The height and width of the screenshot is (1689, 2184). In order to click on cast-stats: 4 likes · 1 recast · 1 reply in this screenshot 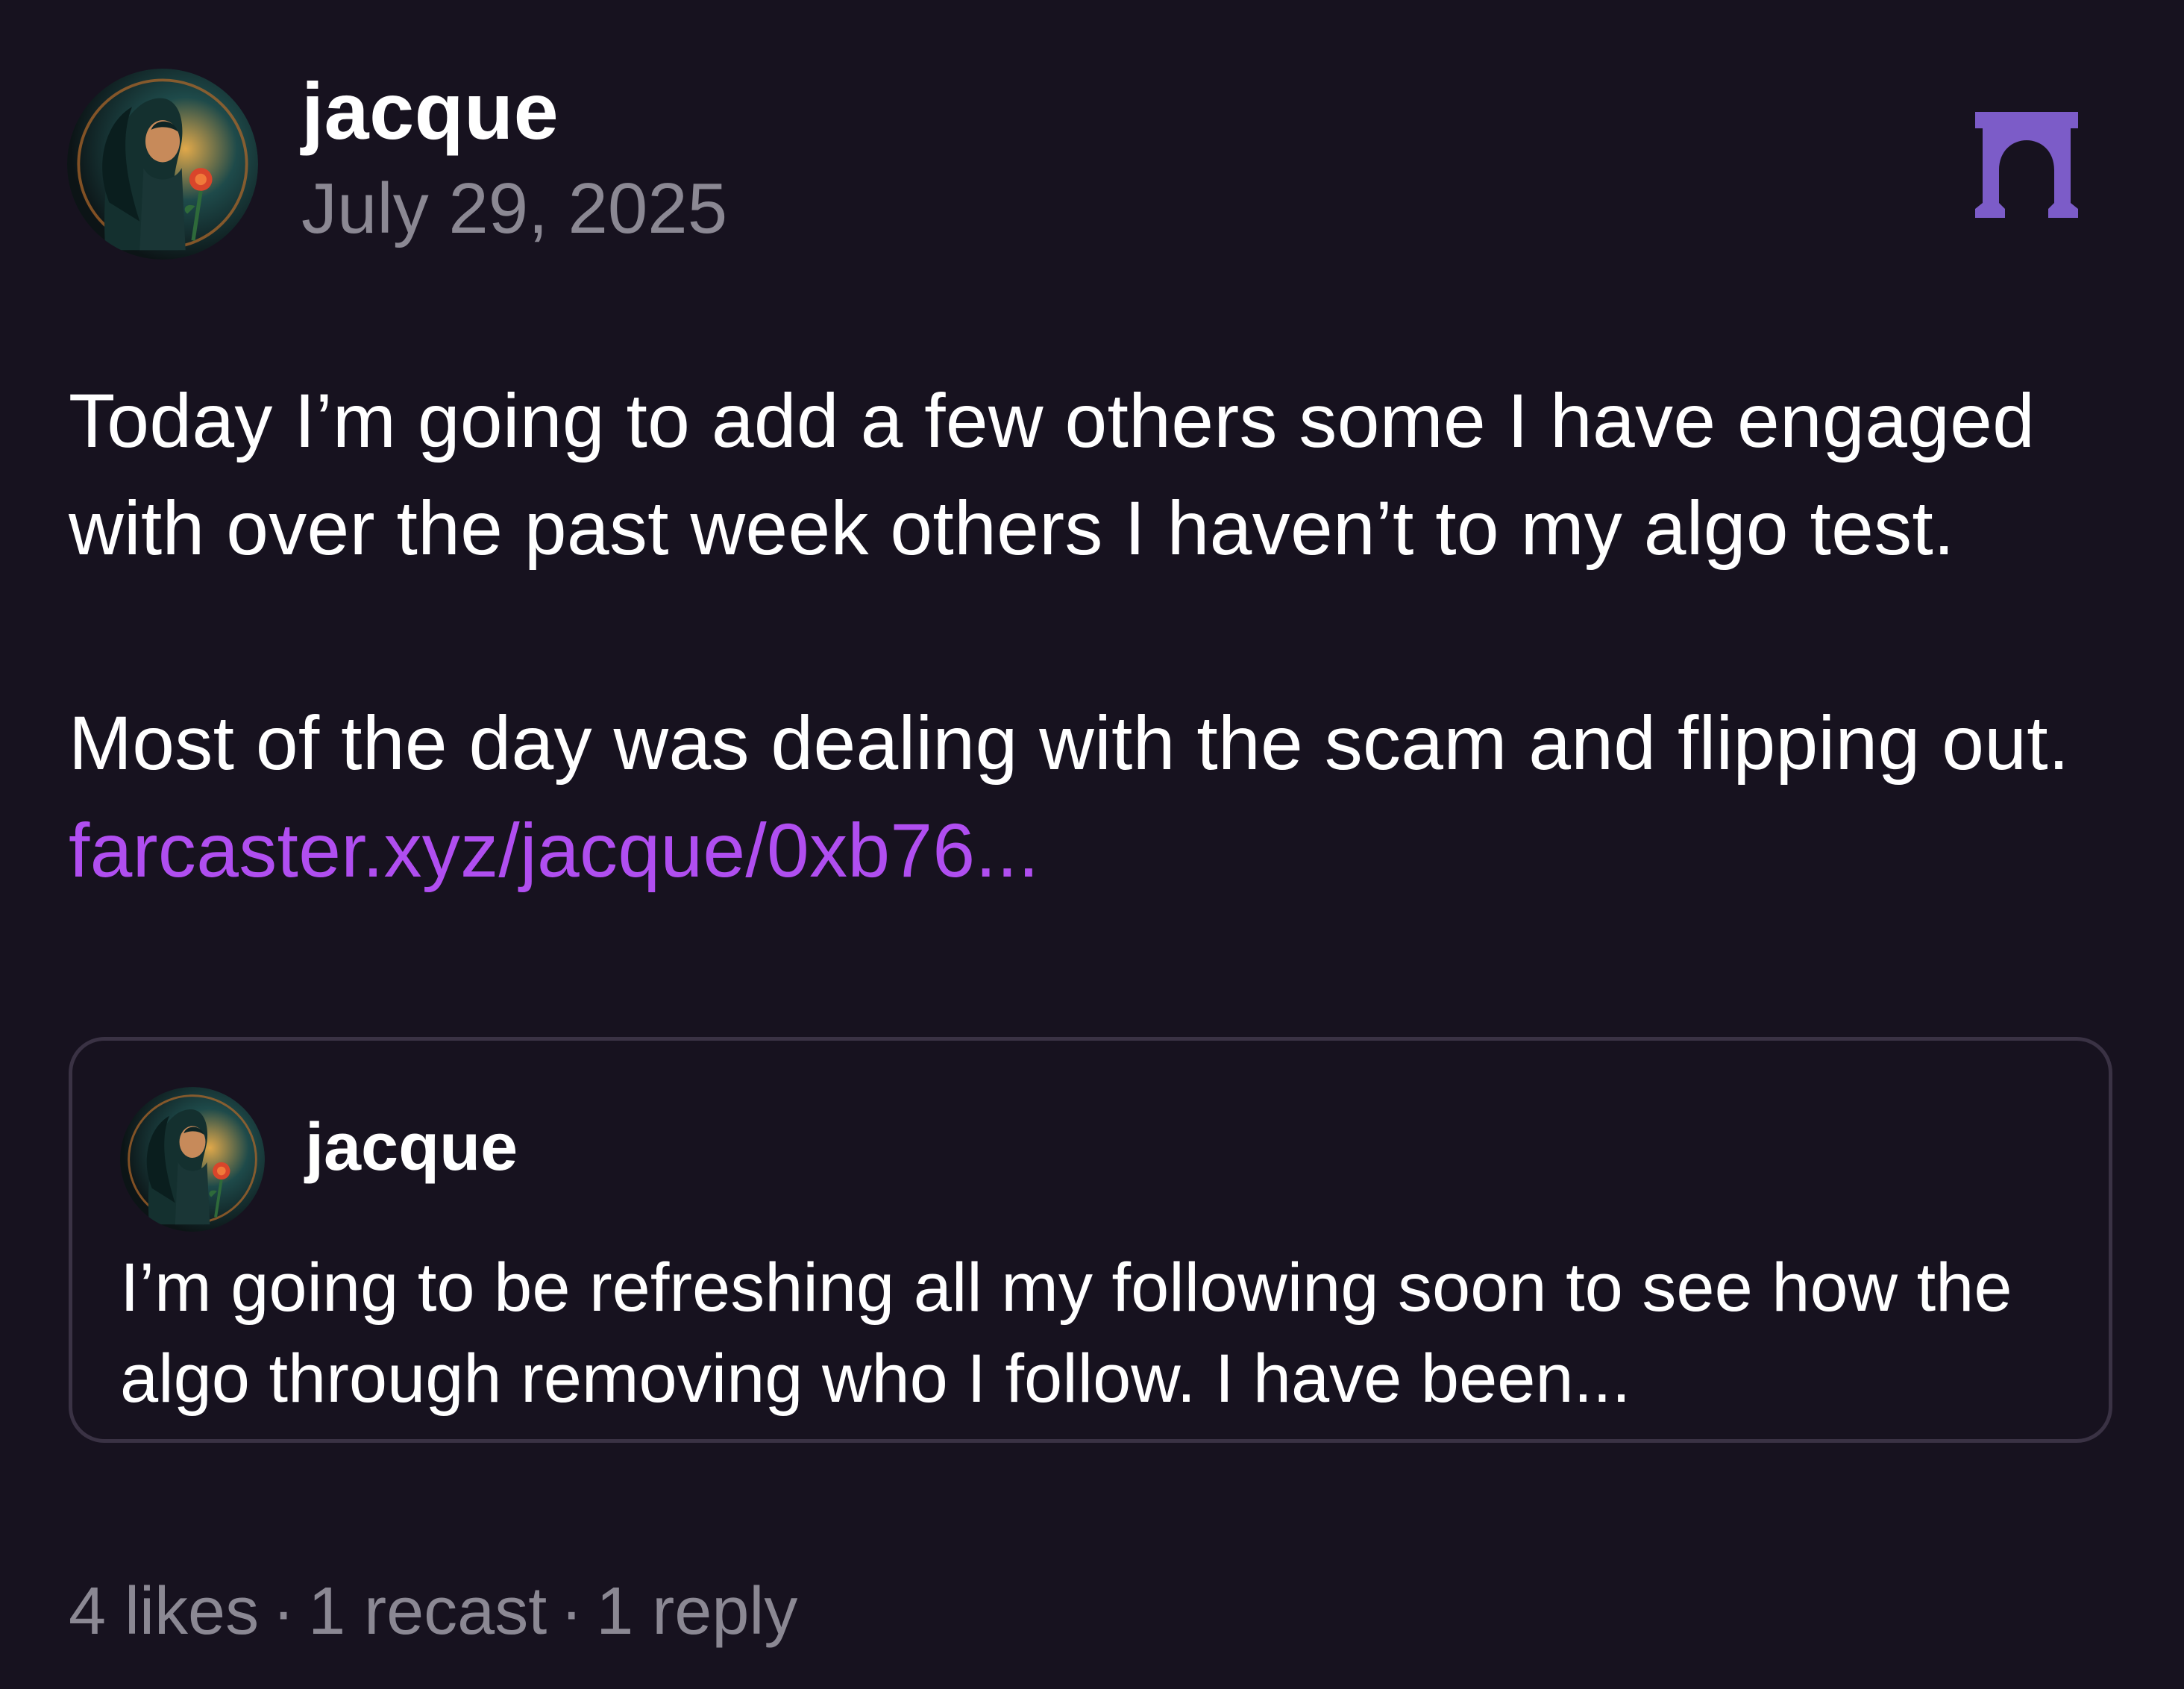, I will do `click(433, 1611)`.